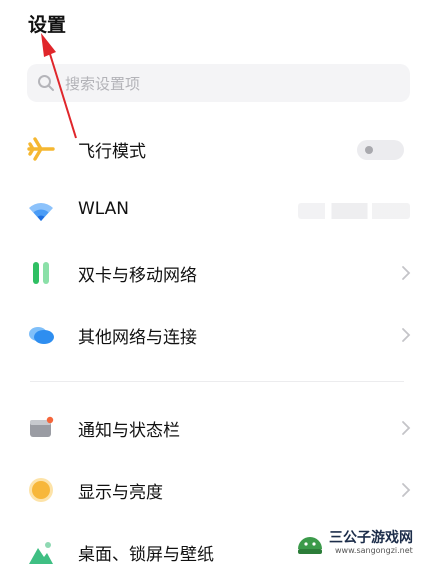 This screenshot has width=434, height=580. Describe the element at coordinates (217, 381) in the screenshot. I see `section-divider` at that location.